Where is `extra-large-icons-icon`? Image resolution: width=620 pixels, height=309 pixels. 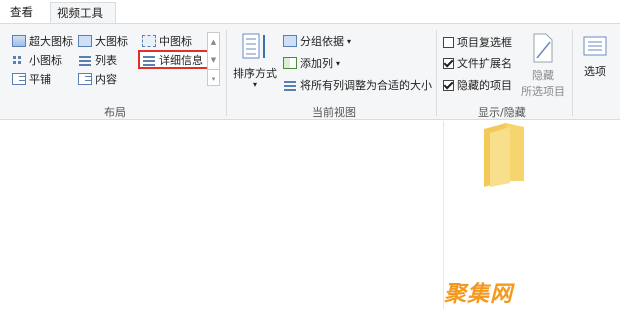
extra-large-icons-icon is located at coordinates (19, 41).